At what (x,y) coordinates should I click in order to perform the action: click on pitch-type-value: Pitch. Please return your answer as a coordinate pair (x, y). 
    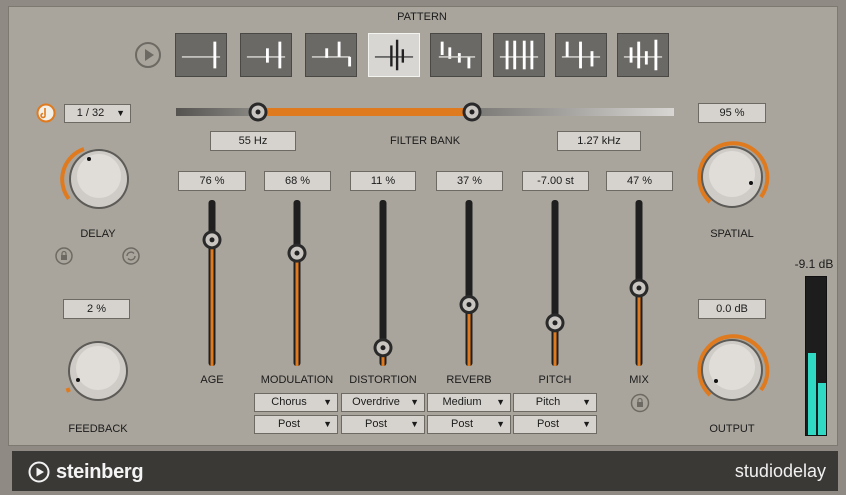
    Looking at the image, I should click on (548, 402).